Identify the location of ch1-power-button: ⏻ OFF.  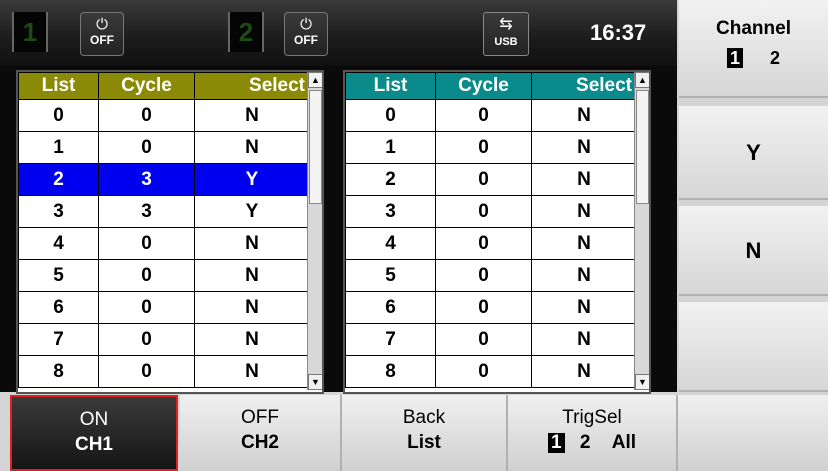
(102, 34).